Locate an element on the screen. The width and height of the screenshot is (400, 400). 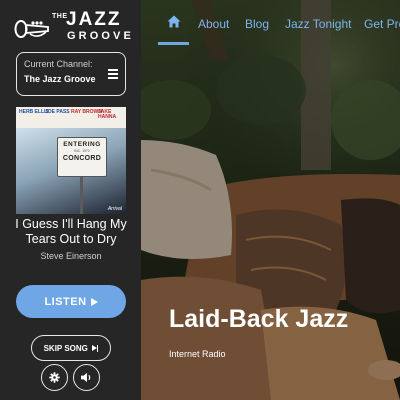
settings-button is located at coordinates (54, 377).